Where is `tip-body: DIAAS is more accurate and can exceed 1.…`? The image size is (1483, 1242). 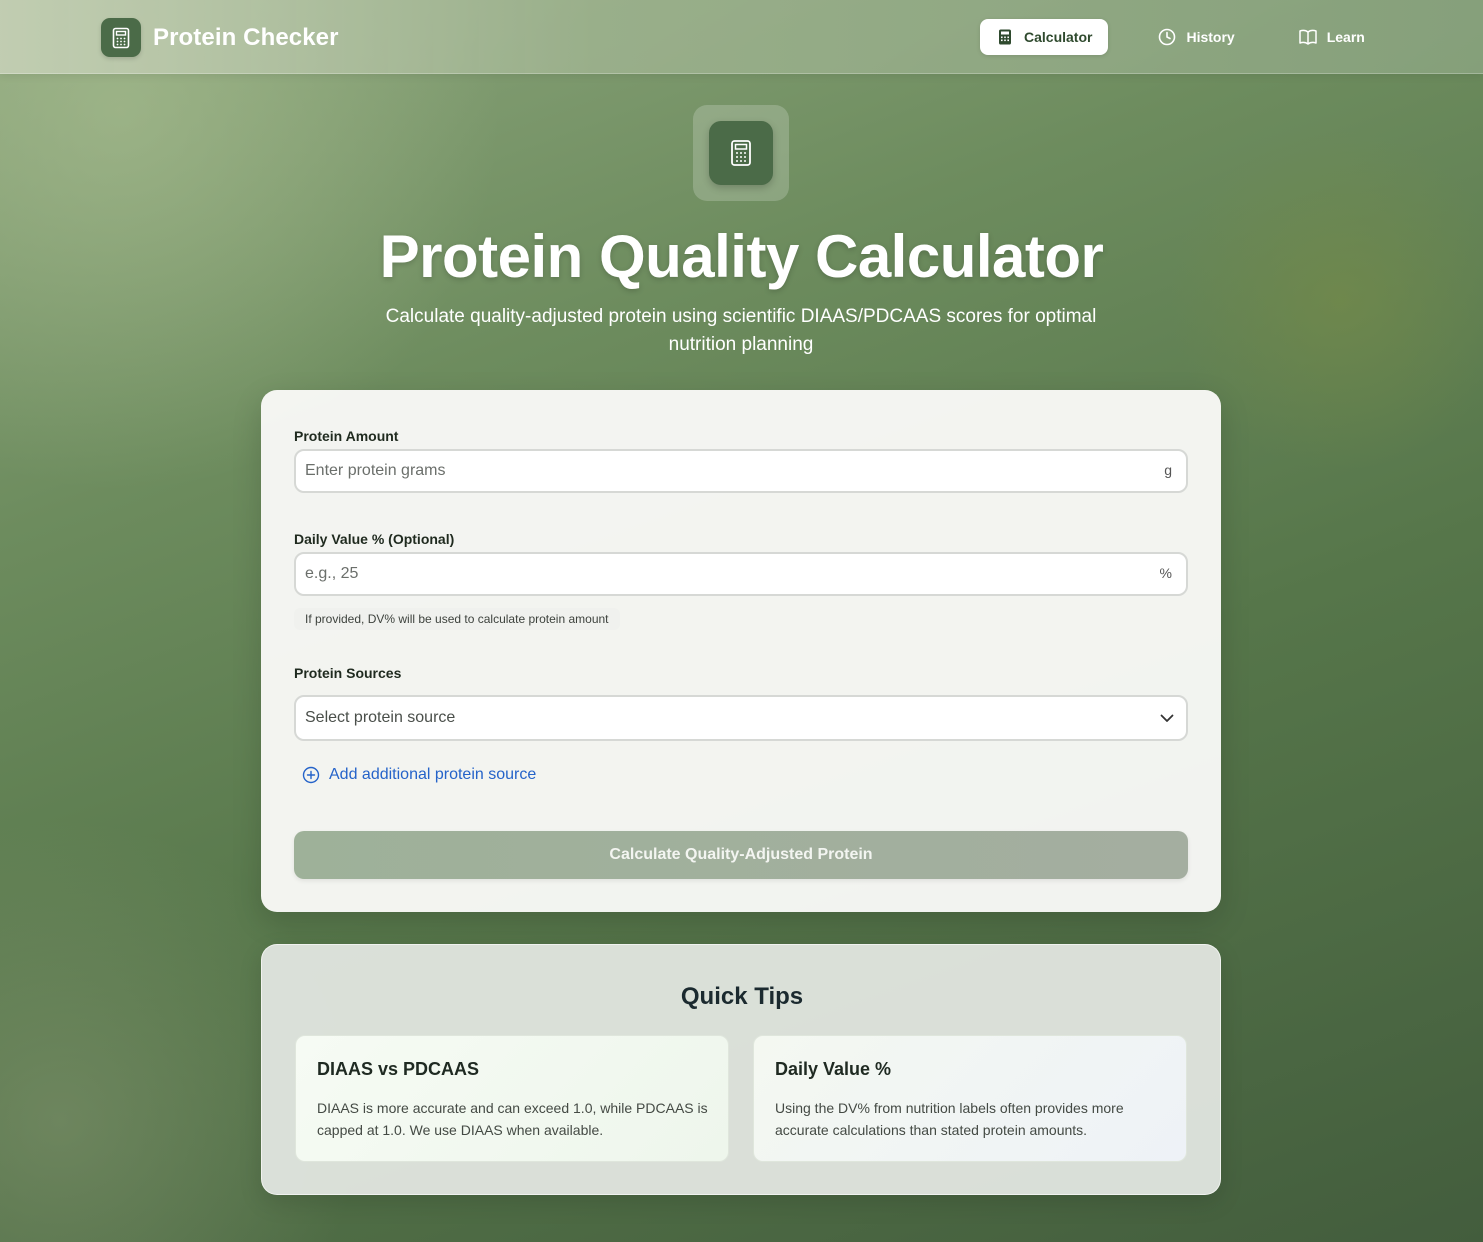
tip-body: DIAAS is more accurate and can exceed 1.… is located at coordinates (512, 1119).